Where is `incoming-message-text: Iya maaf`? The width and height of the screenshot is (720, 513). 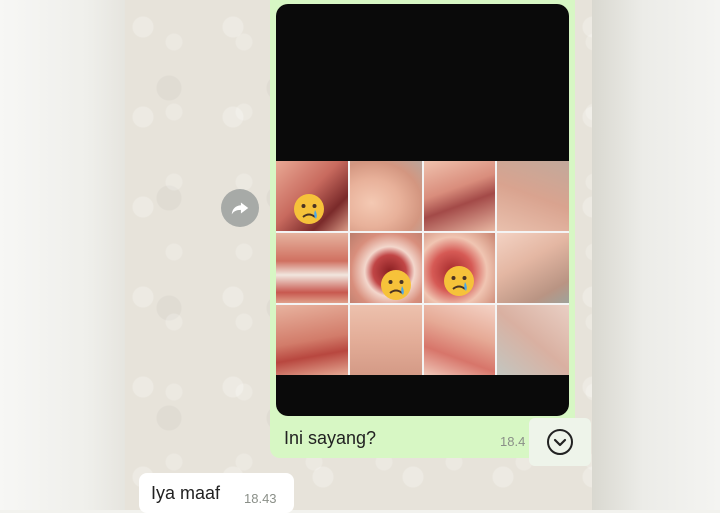 incoming-message-text: Iya maaf is located at coordinates (186, 493).